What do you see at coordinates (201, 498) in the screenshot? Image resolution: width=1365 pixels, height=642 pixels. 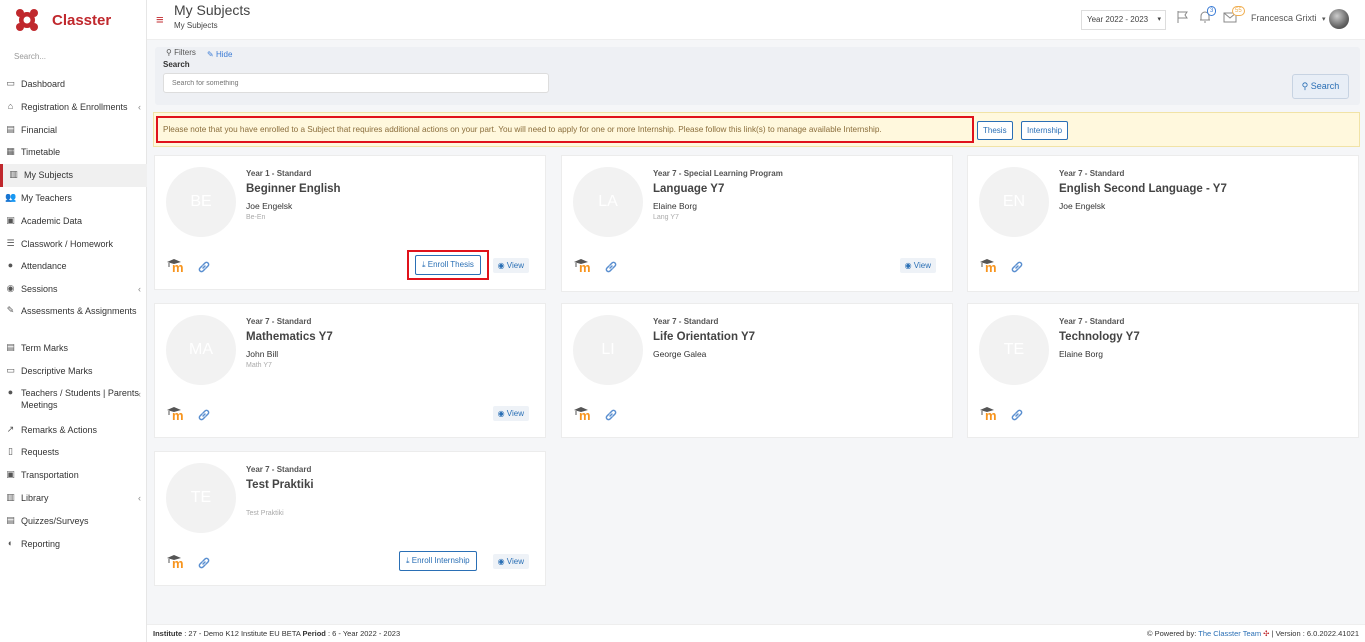 I see `subject-initials-avatar: TE` at bounding box center [201, 498].